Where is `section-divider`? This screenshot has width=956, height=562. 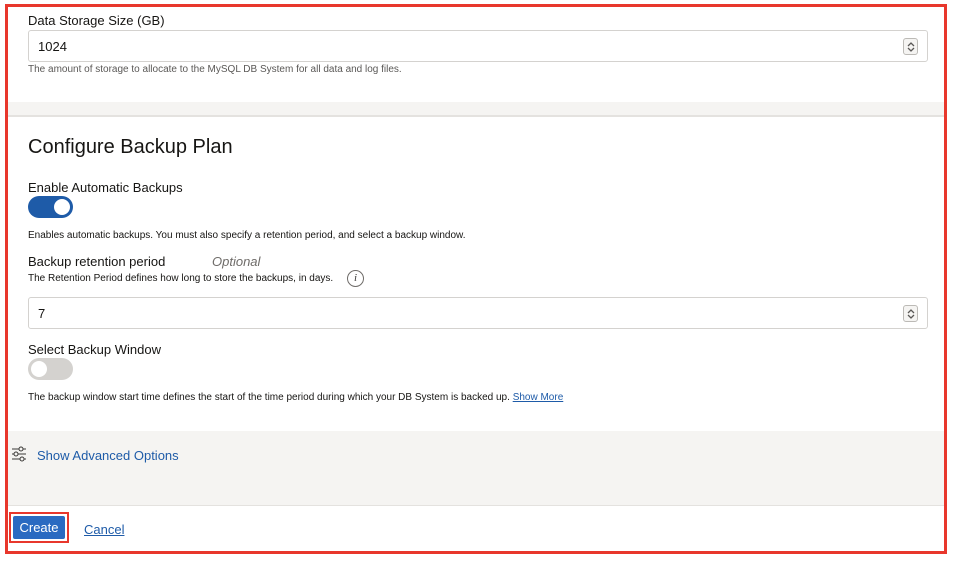
section-divider is located at coordinates (476, 116).